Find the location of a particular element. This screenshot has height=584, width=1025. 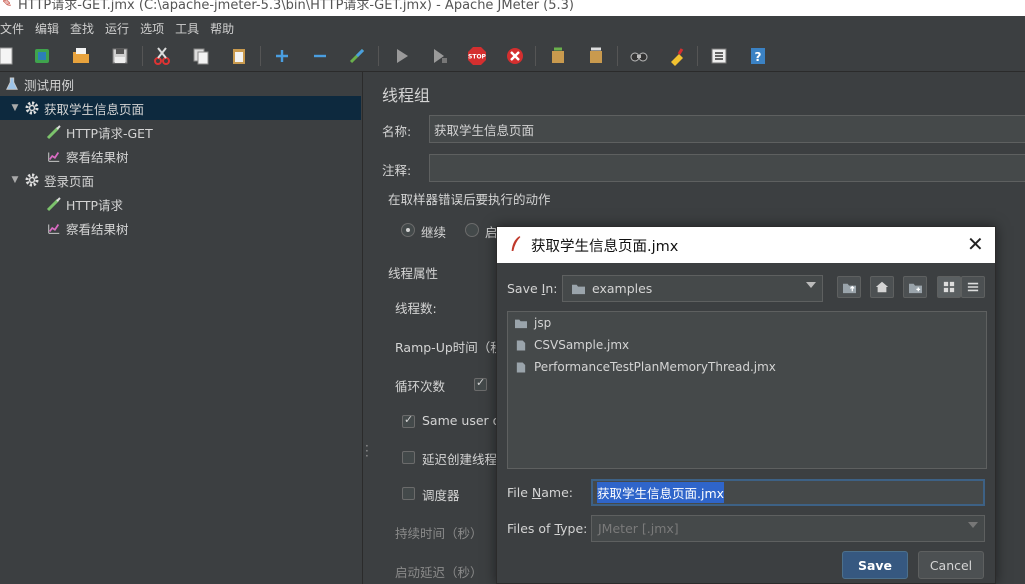

list-view-button is located at coordinates (949, 287).